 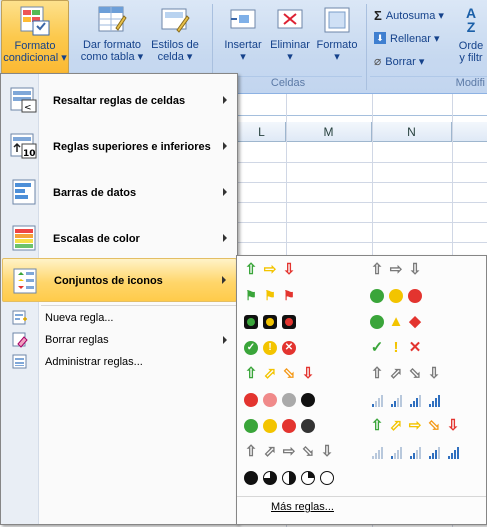 What do you see at coordinates (377, 347) in the screenshot?
I see `check-icon: ✓` at bounding box center [377, 347].